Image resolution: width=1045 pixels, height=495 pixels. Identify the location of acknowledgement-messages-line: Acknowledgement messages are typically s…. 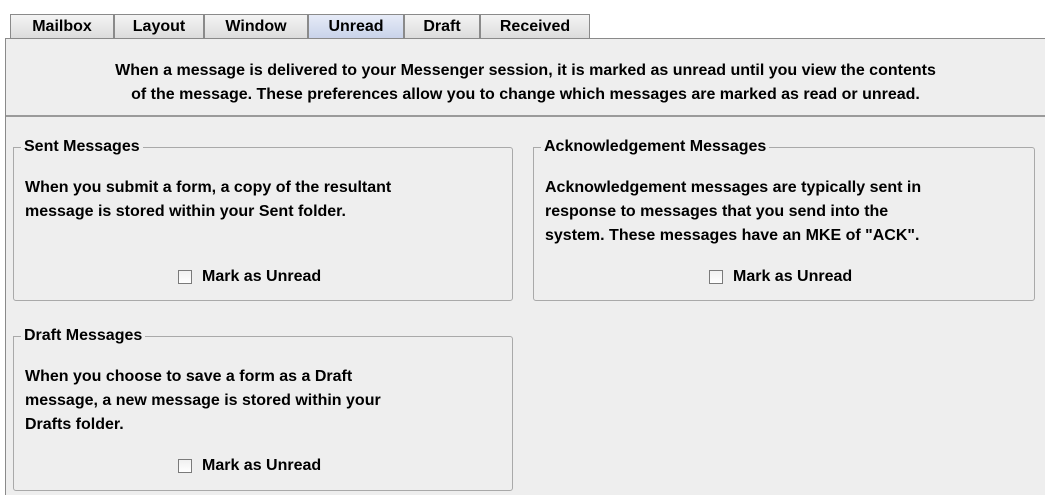
(733, 187).